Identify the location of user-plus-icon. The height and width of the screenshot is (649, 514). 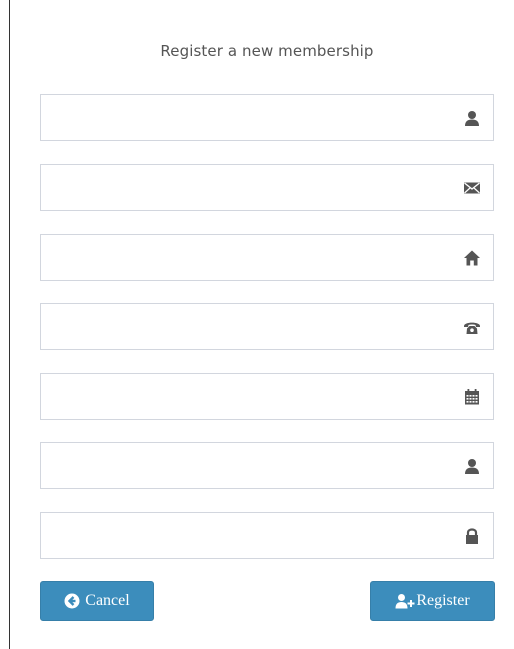
(405, 601).